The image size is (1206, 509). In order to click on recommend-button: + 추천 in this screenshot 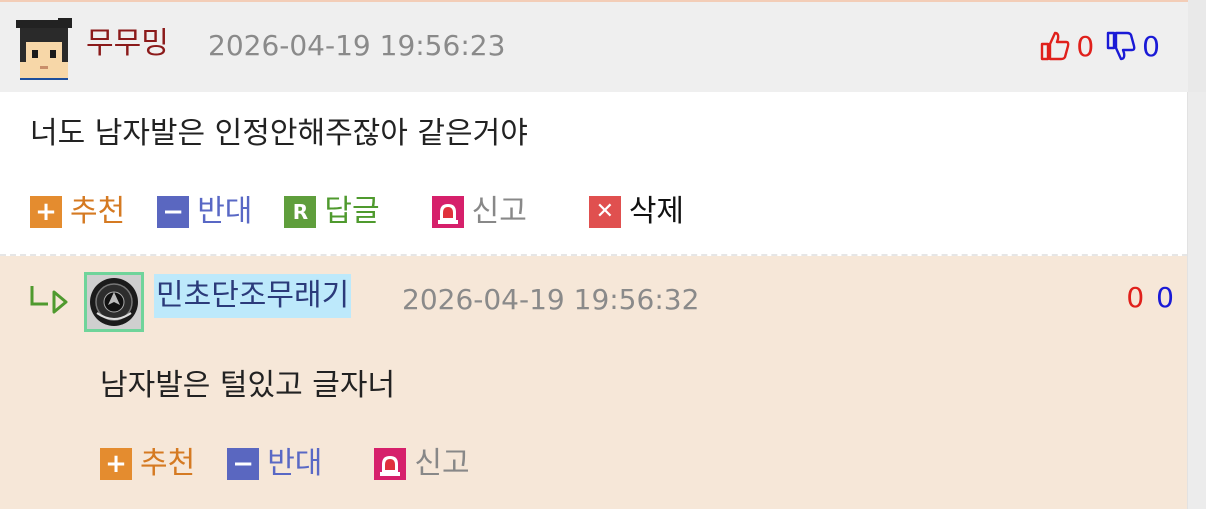, I will do `click(77, 212)`.